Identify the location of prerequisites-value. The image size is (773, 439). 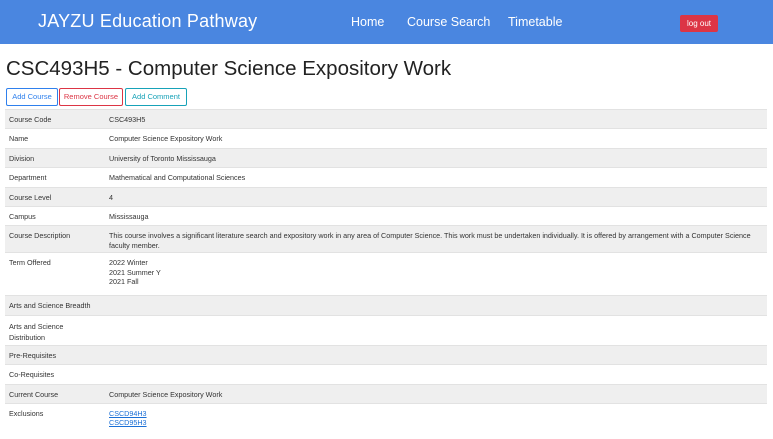
(436, 354).